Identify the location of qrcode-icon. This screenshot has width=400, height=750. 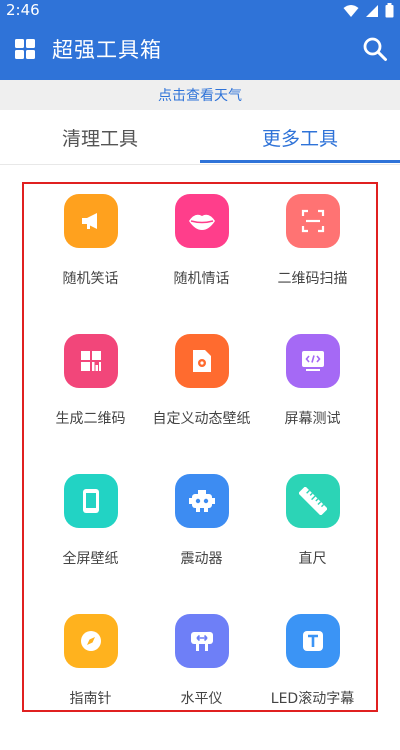
(91, 361).